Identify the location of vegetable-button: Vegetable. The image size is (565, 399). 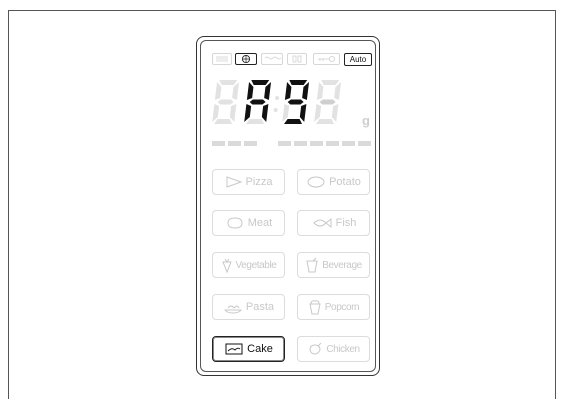
(248, 265).